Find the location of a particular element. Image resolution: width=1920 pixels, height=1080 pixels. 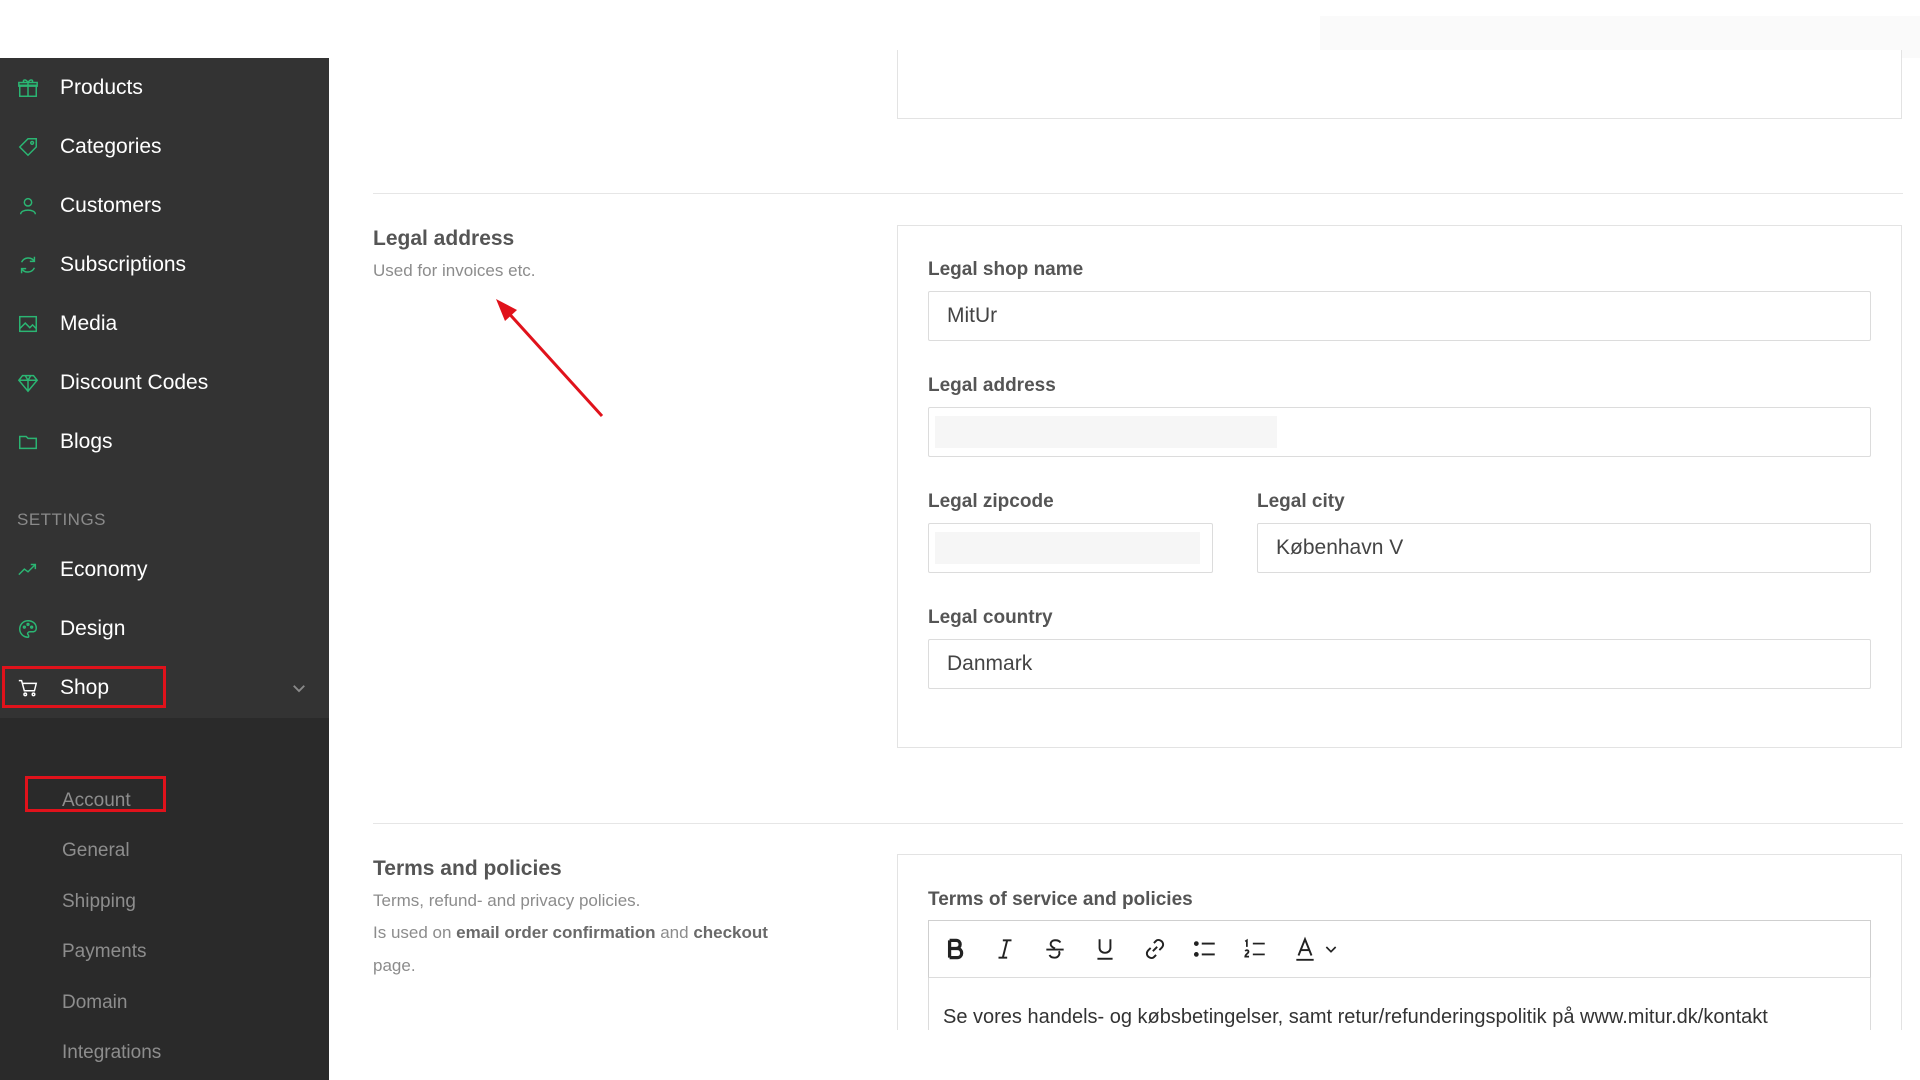

legal-country-input is located at coordinates (1399, 664).